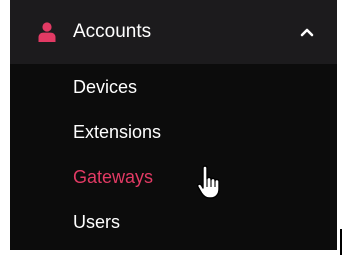 The image size is (346, 272). What do you see at coordinates (307, 32) in the screenshot?
I see `chevron-up-icon` at bounding box center [307, 32].